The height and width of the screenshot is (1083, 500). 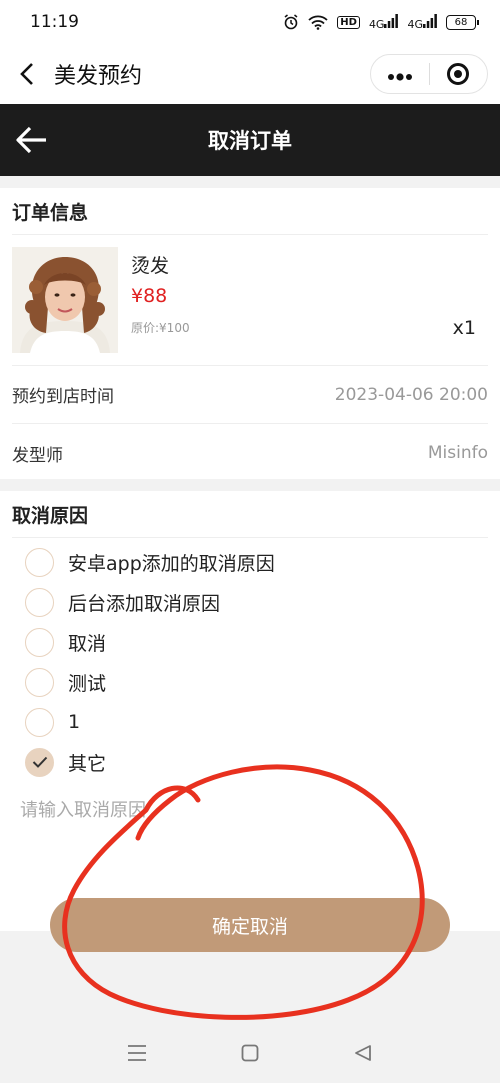 What do you see at coordinates (137, 1053) in the screenshot?
I see `menu-icon` at bounding box center [137, 1053].